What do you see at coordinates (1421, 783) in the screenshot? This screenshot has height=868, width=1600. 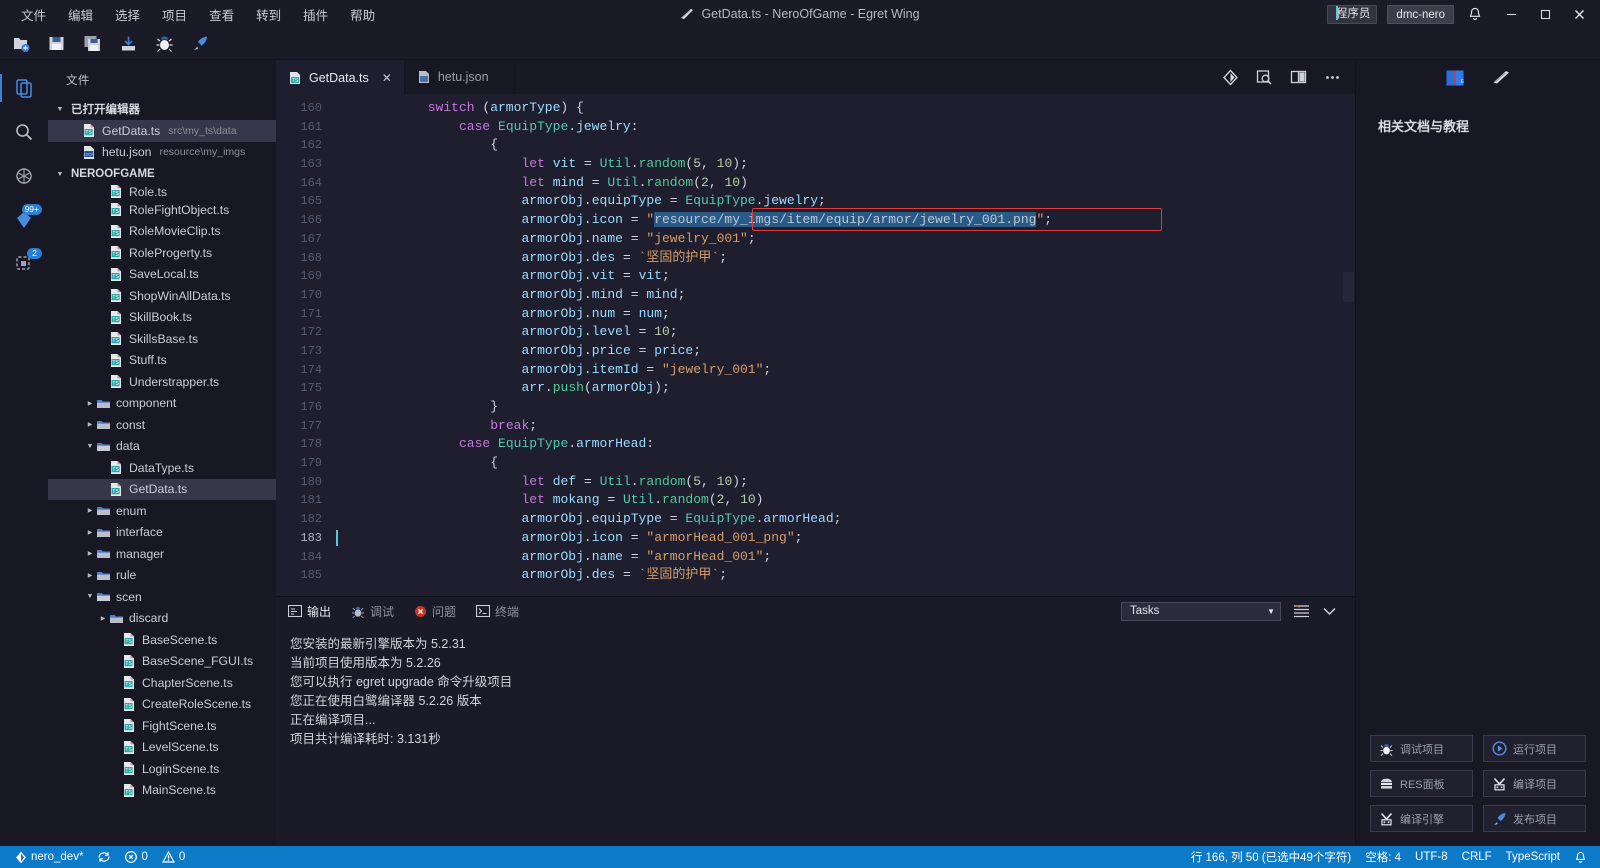 I see `right-panel-button-2: RES面板` at bounding box center [1421, 783].